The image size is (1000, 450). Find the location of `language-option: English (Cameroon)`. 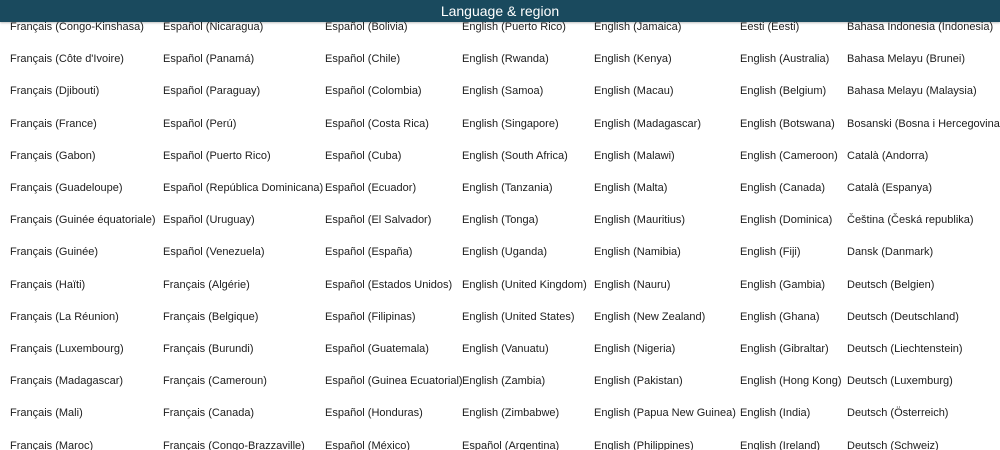

language-option: English (Cameroon) is located at coordinates (789, 156).